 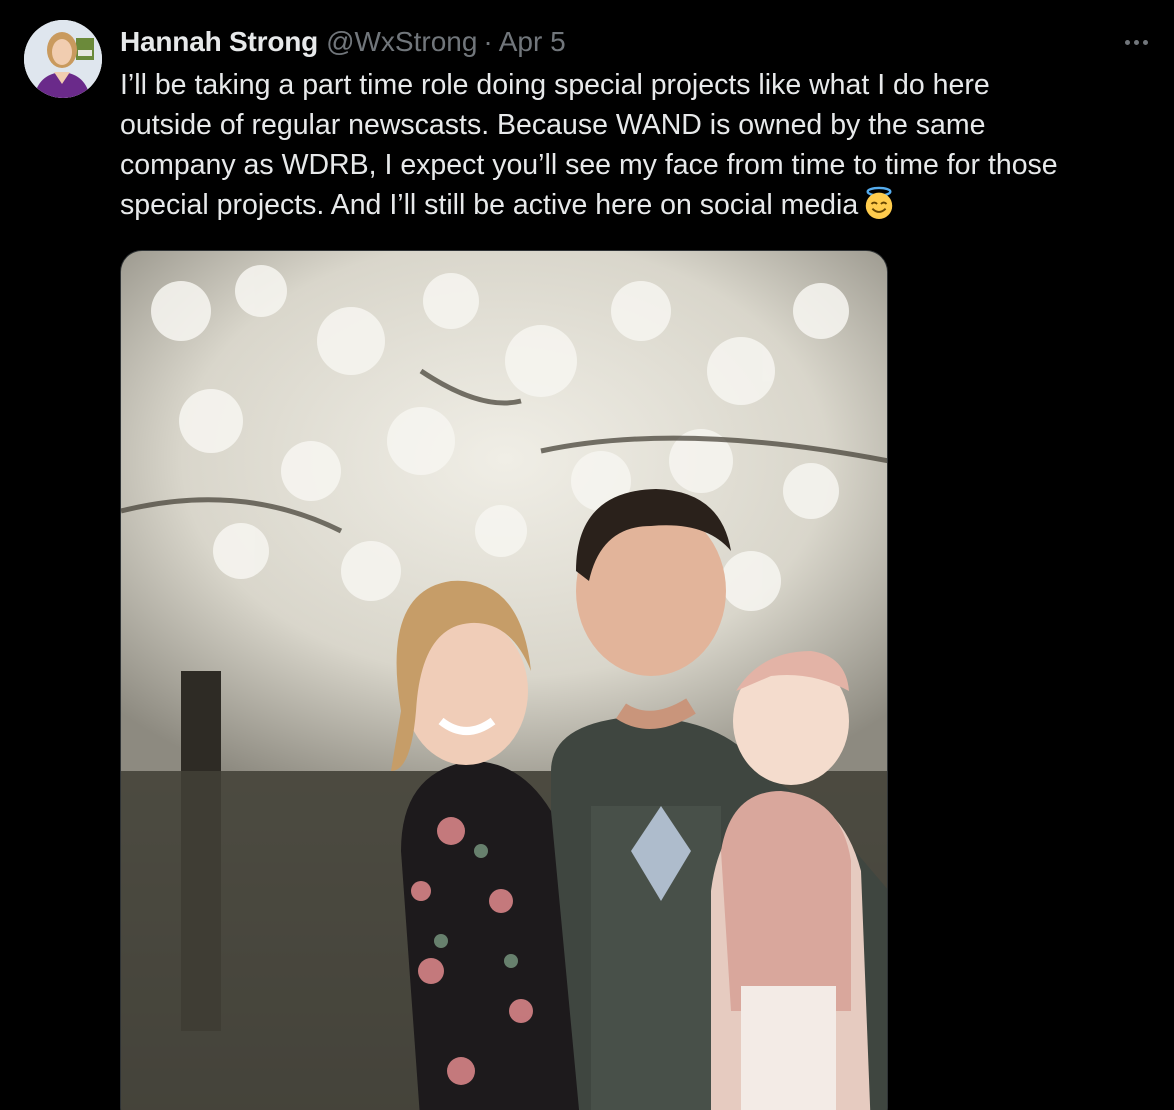 What do you see at coordinates (532, 42) in the screenshot?
I see `tweet-date: Apr 5` at bounding box center [532, 42].